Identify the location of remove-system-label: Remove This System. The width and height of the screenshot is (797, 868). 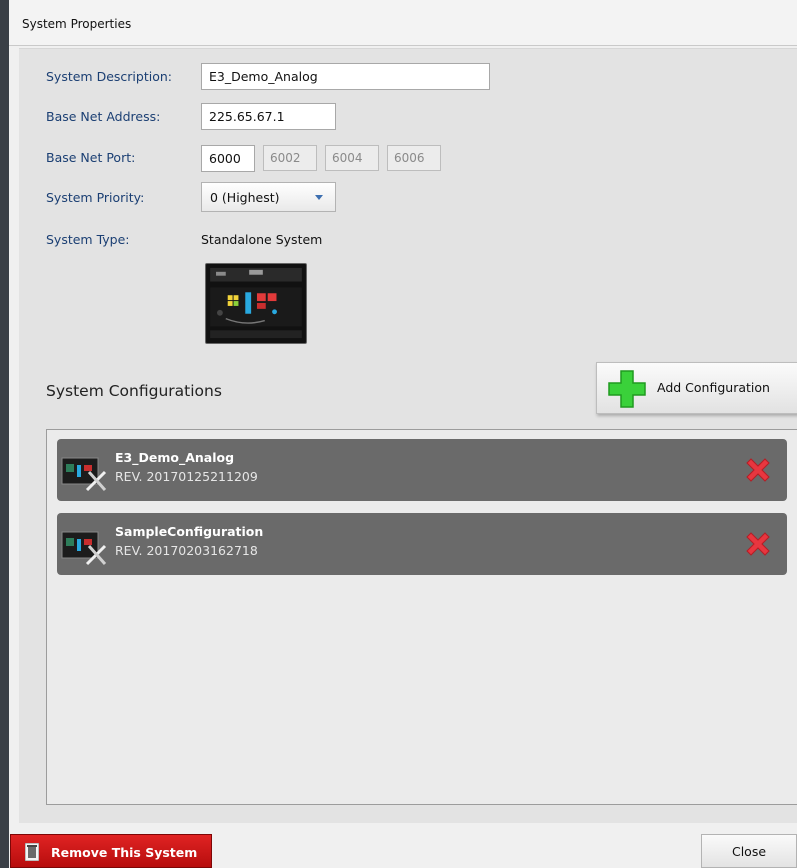
(124, 852).